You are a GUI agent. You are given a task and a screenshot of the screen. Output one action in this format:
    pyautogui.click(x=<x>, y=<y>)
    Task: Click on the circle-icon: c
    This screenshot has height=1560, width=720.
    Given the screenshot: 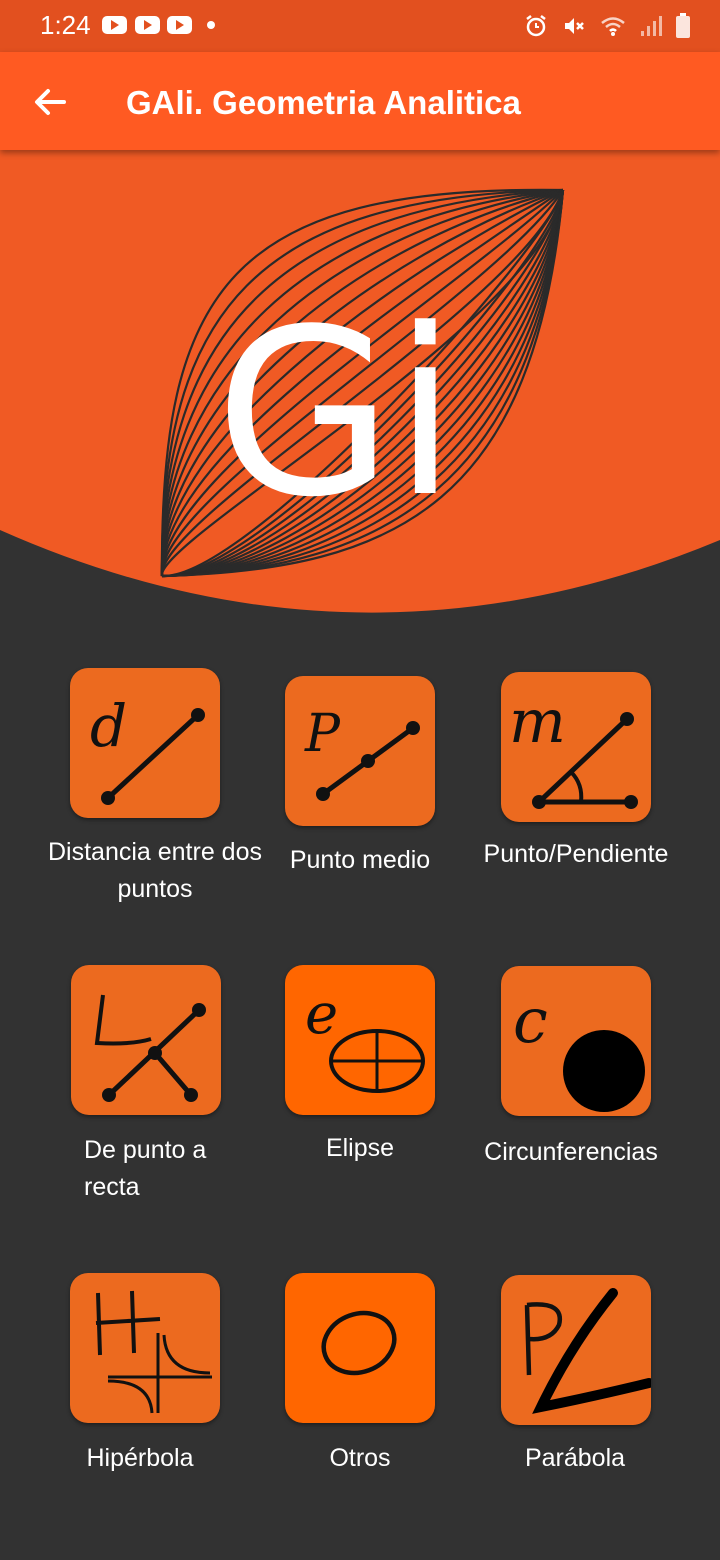 What is the action you would take?
    pyautogui.click(x=579, y=1048)
    